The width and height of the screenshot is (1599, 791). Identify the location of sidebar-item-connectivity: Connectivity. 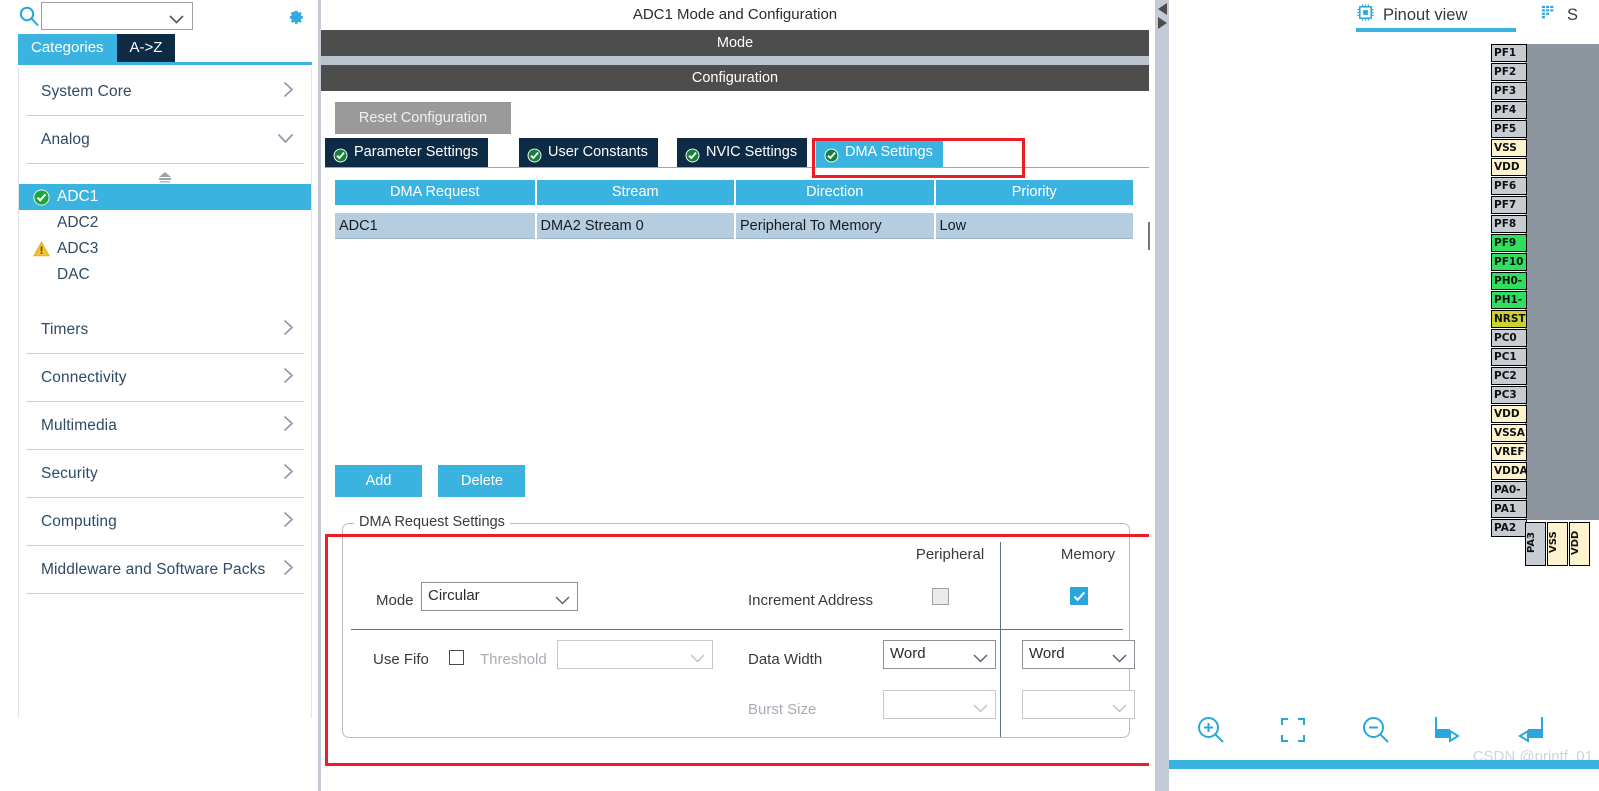
(165, 378).